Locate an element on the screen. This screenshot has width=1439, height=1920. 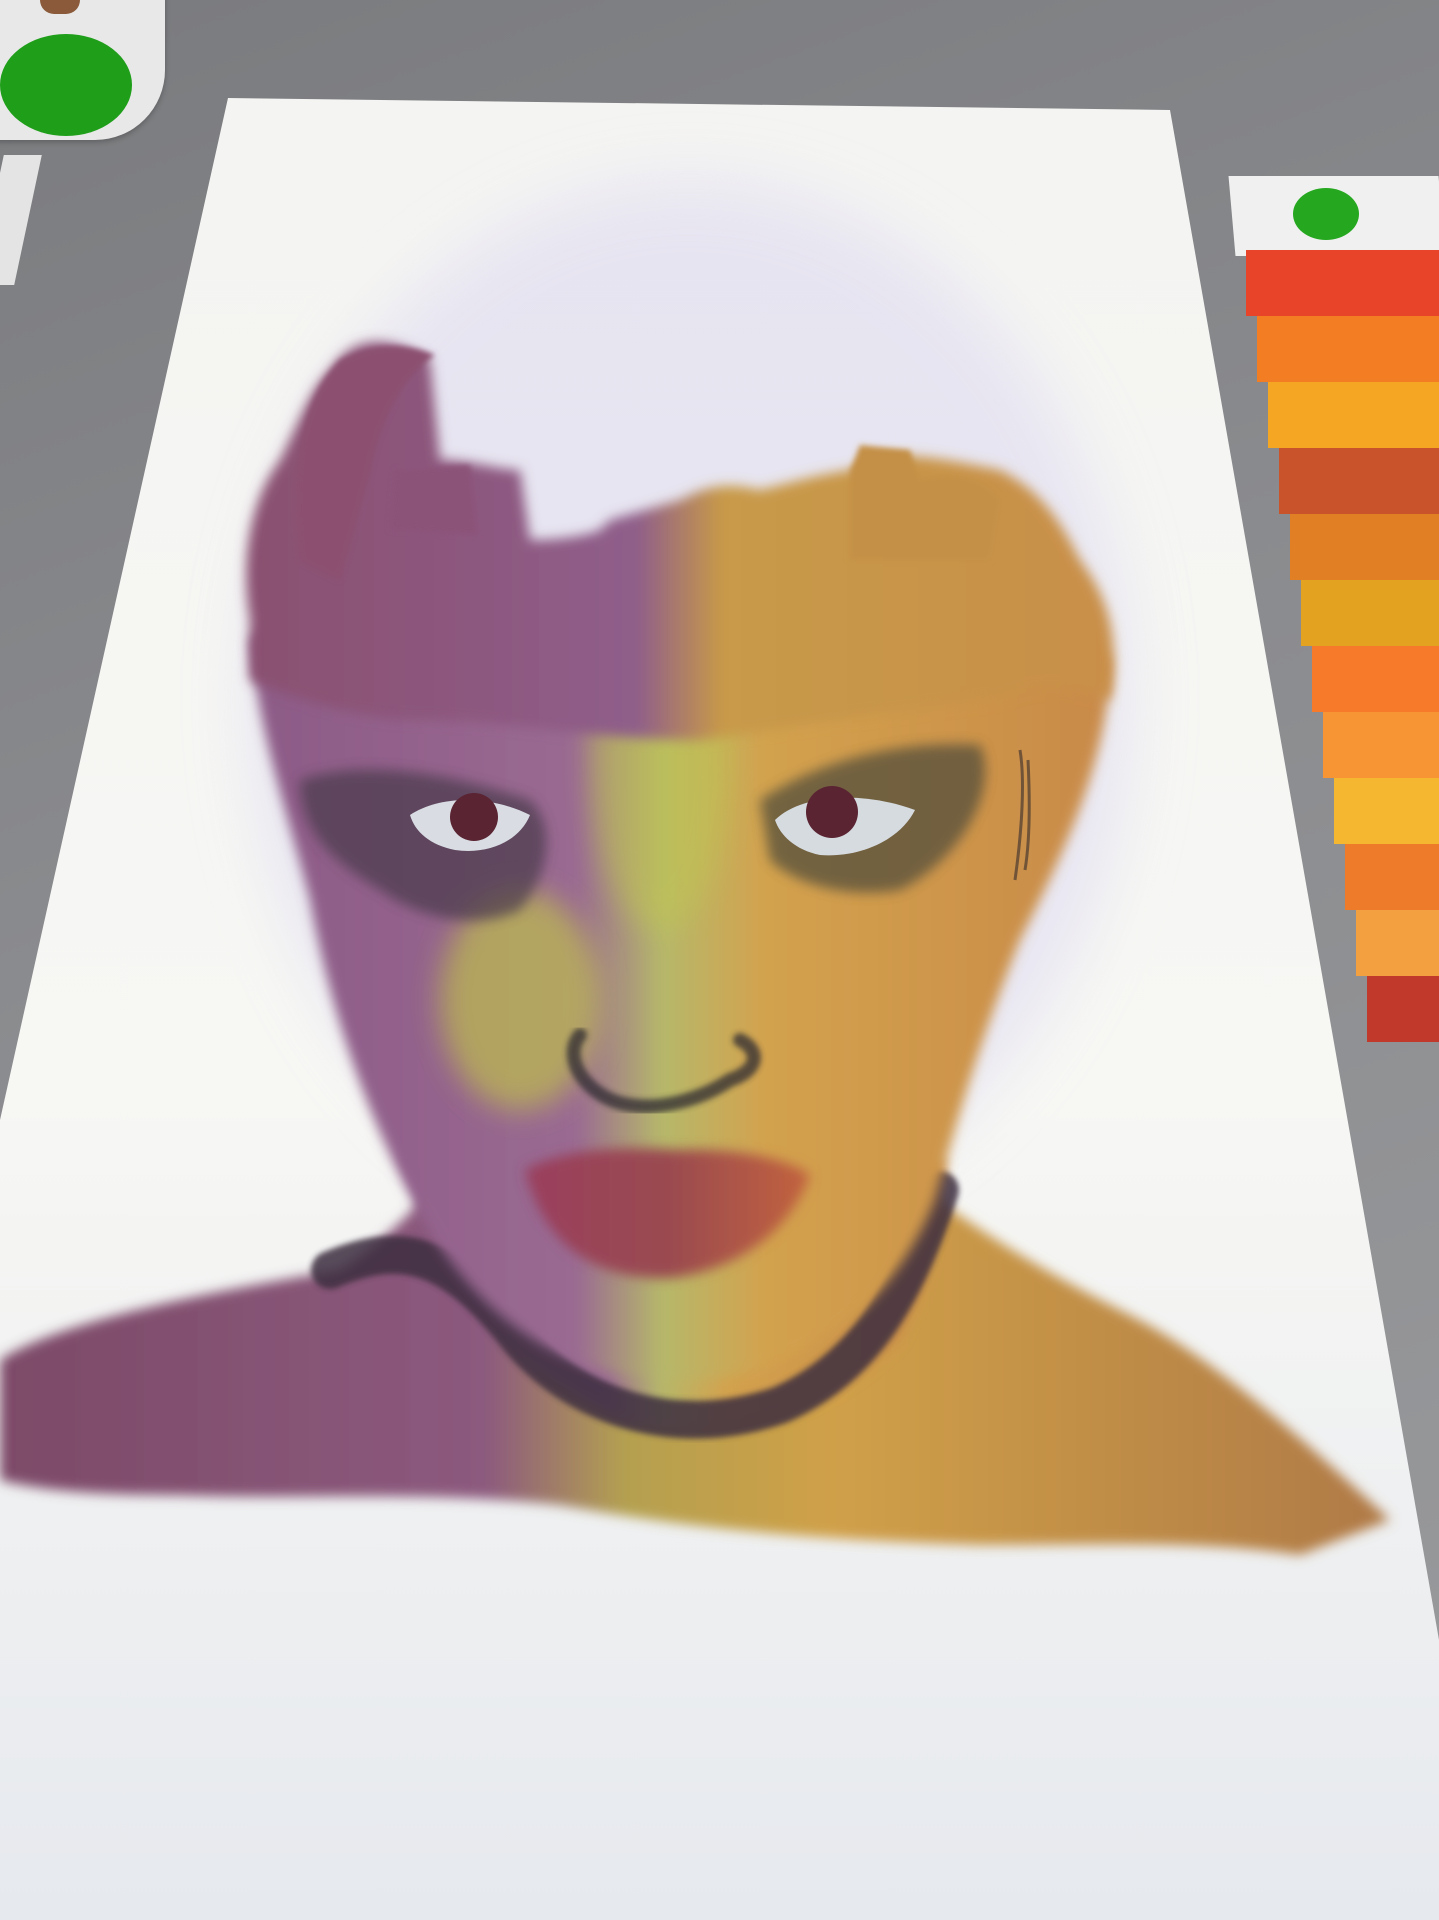
palette-selected-color is located at coordinates (1326, 214).